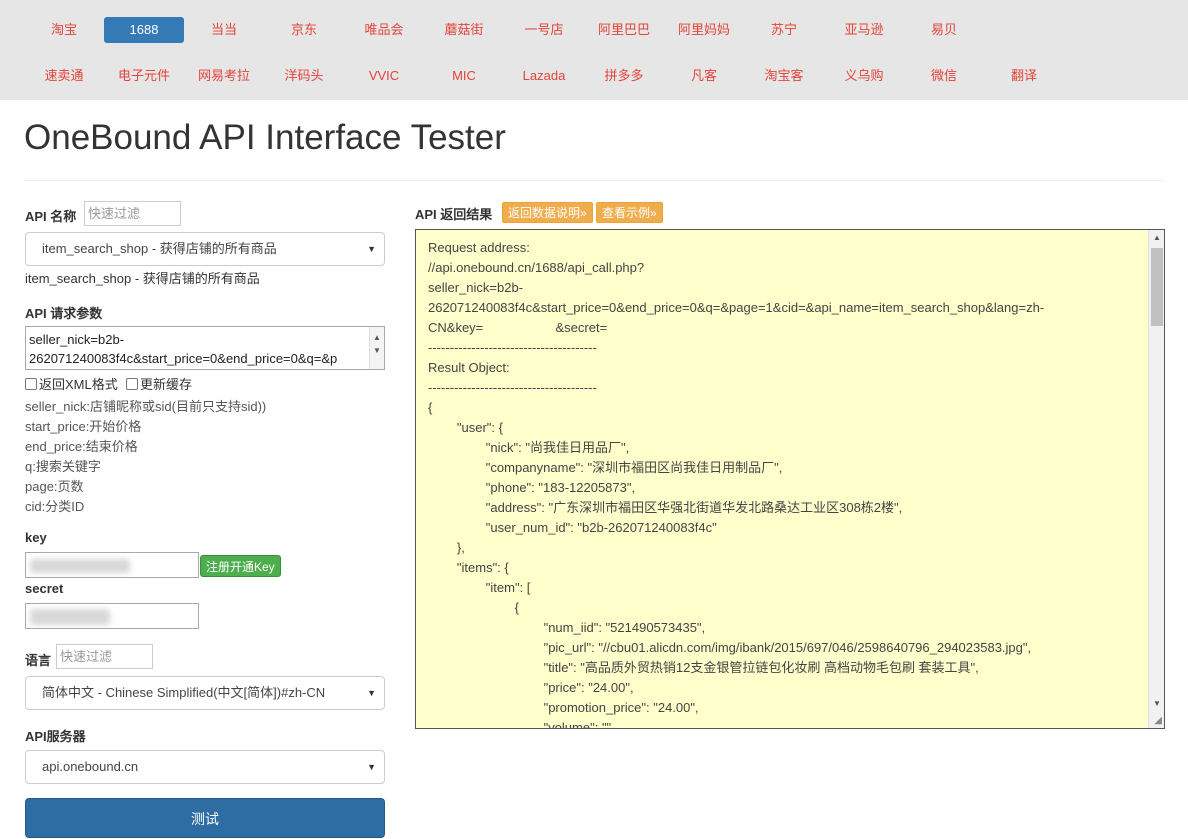 The width and height of the screenshot is (1188, 839). Describe the element at coordinates (55, 506) in the screenshot. I see `param-desc-line: cid:分类ID` at that location.